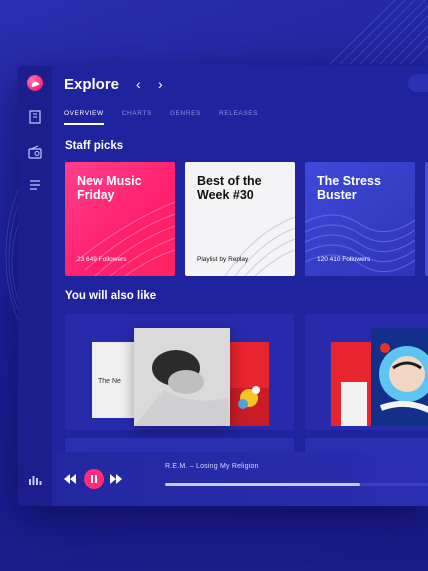 This screenshot has height=571, width=428. What do you see at coordinates (35, 185) in the screenshot?
I see `queue-icon` at bounding box center [35, 185].